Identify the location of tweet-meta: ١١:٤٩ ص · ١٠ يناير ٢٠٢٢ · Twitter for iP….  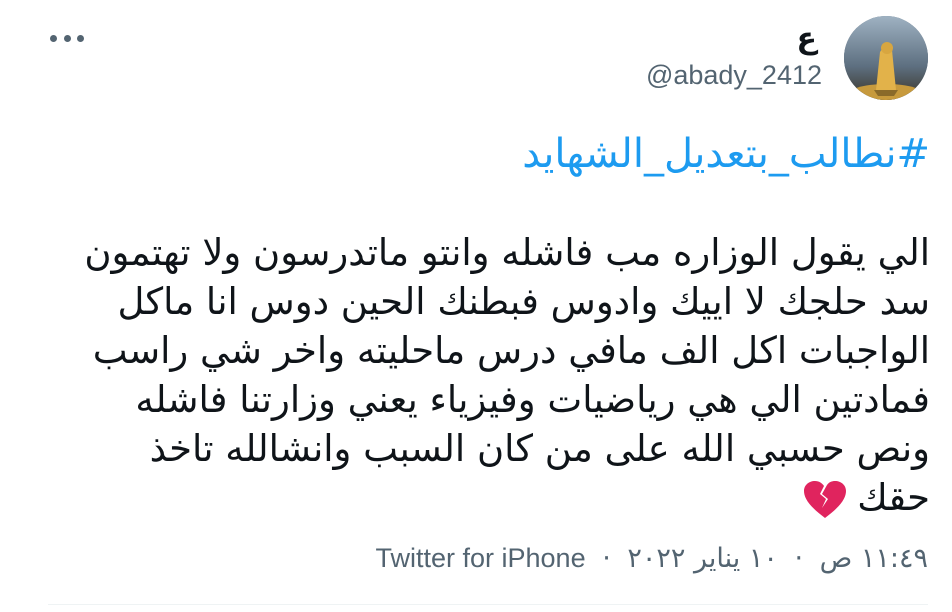
(652, 558).